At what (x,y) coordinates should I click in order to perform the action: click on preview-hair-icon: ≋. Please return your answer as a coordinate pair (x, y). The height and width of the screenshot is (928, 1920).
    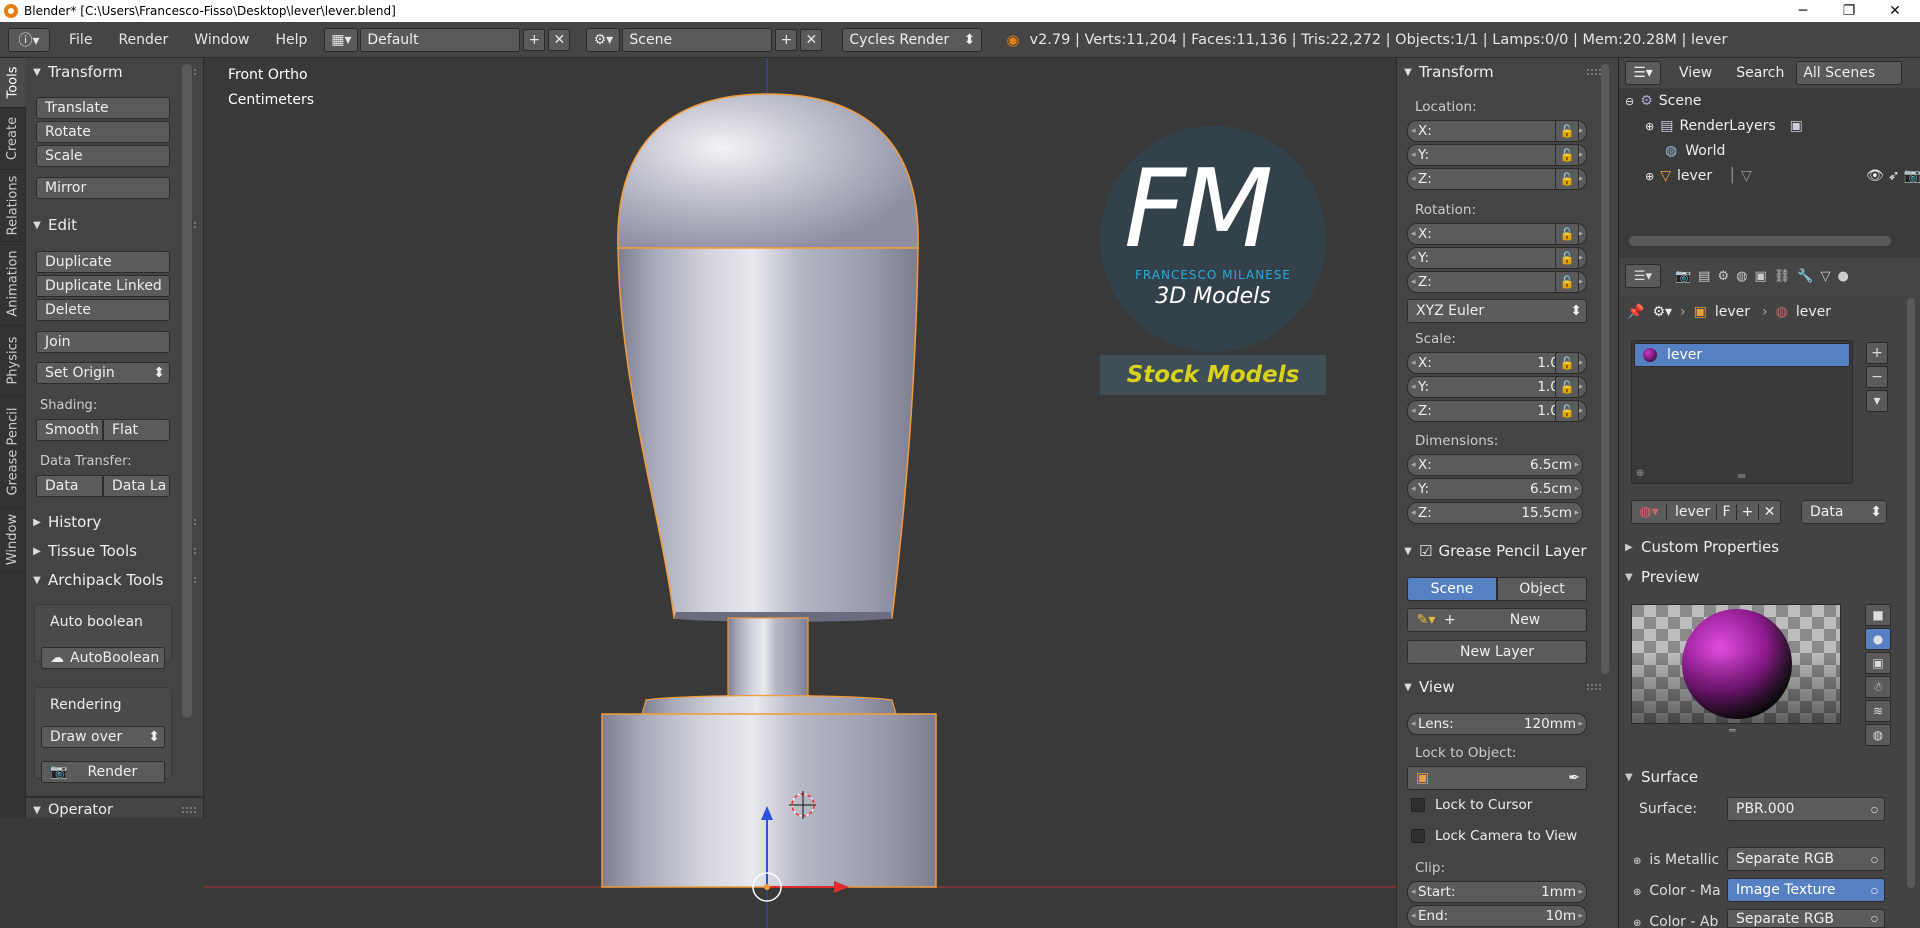
    Looking at the image, I should click on (1878, 711).